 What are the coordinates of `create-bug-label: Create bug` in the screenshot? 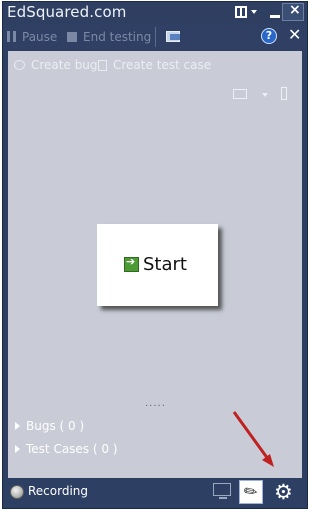 It's located at (64, 65).